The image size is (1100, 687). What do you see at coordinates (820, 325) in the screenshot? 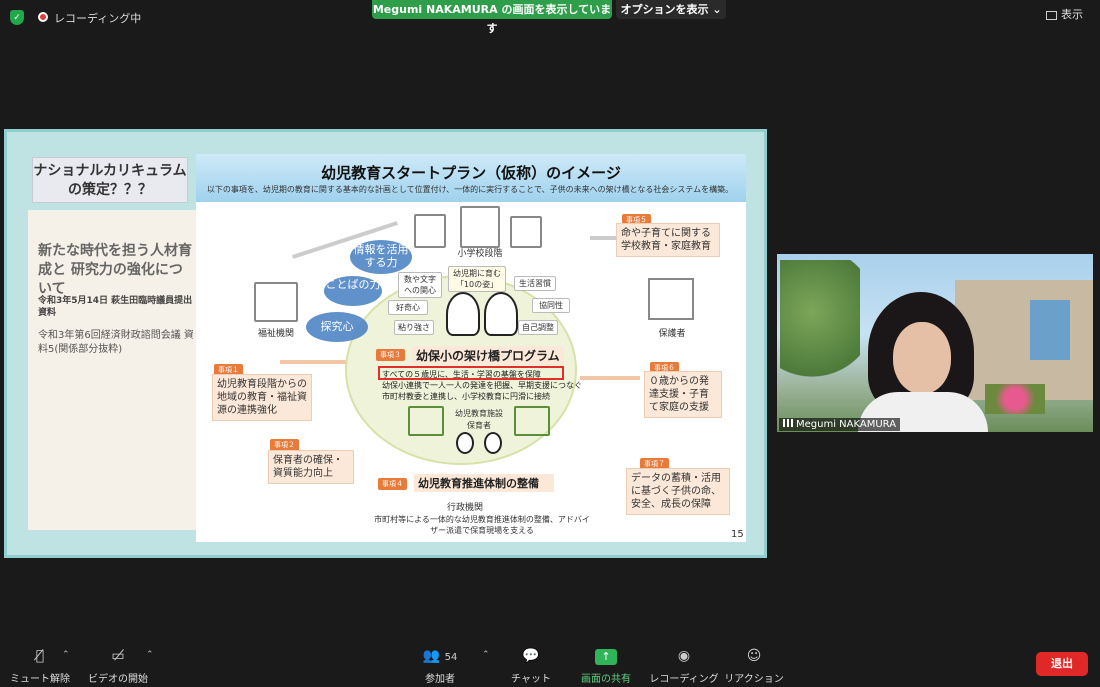
I see `video-background-tree` at bounding box center [820, 325].